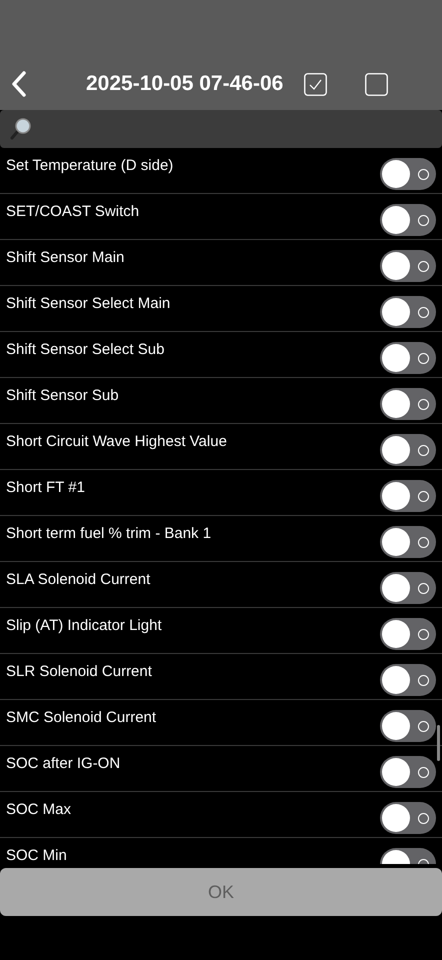 Image resolution: width=442 pixels, height=960 pixels. What do you see at coordinates (376, 84) in the screenshot?
I see `deselect-all-icon` at bounding box center [376, 84].